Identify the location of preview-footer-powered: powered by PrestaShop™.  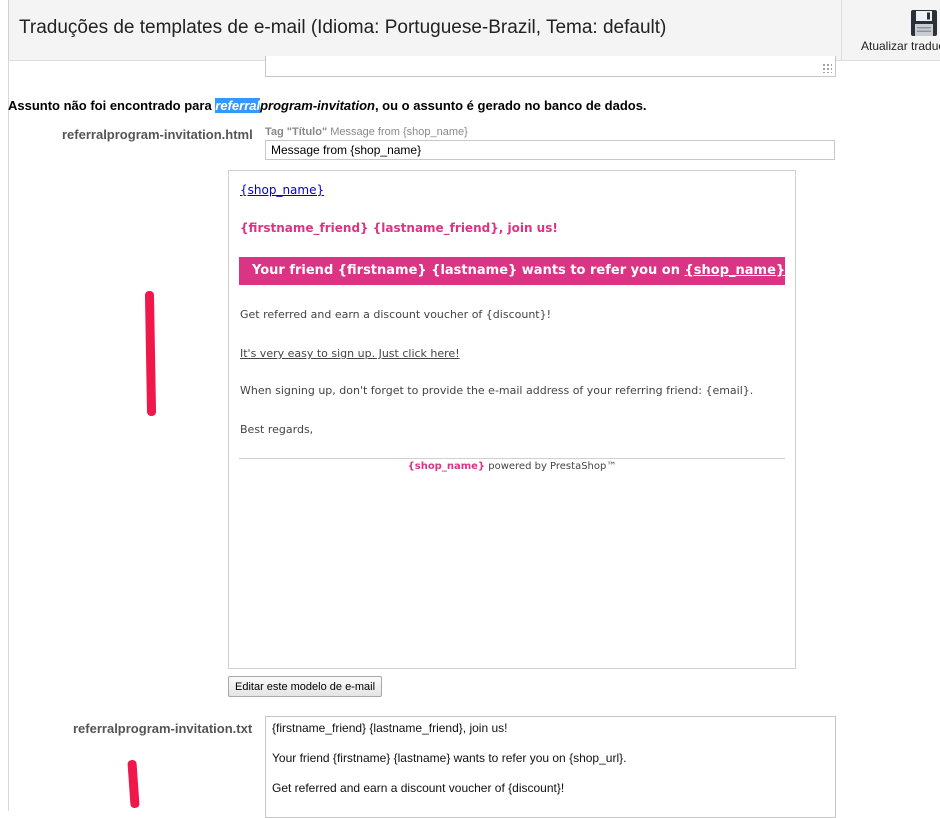
(551, 466).